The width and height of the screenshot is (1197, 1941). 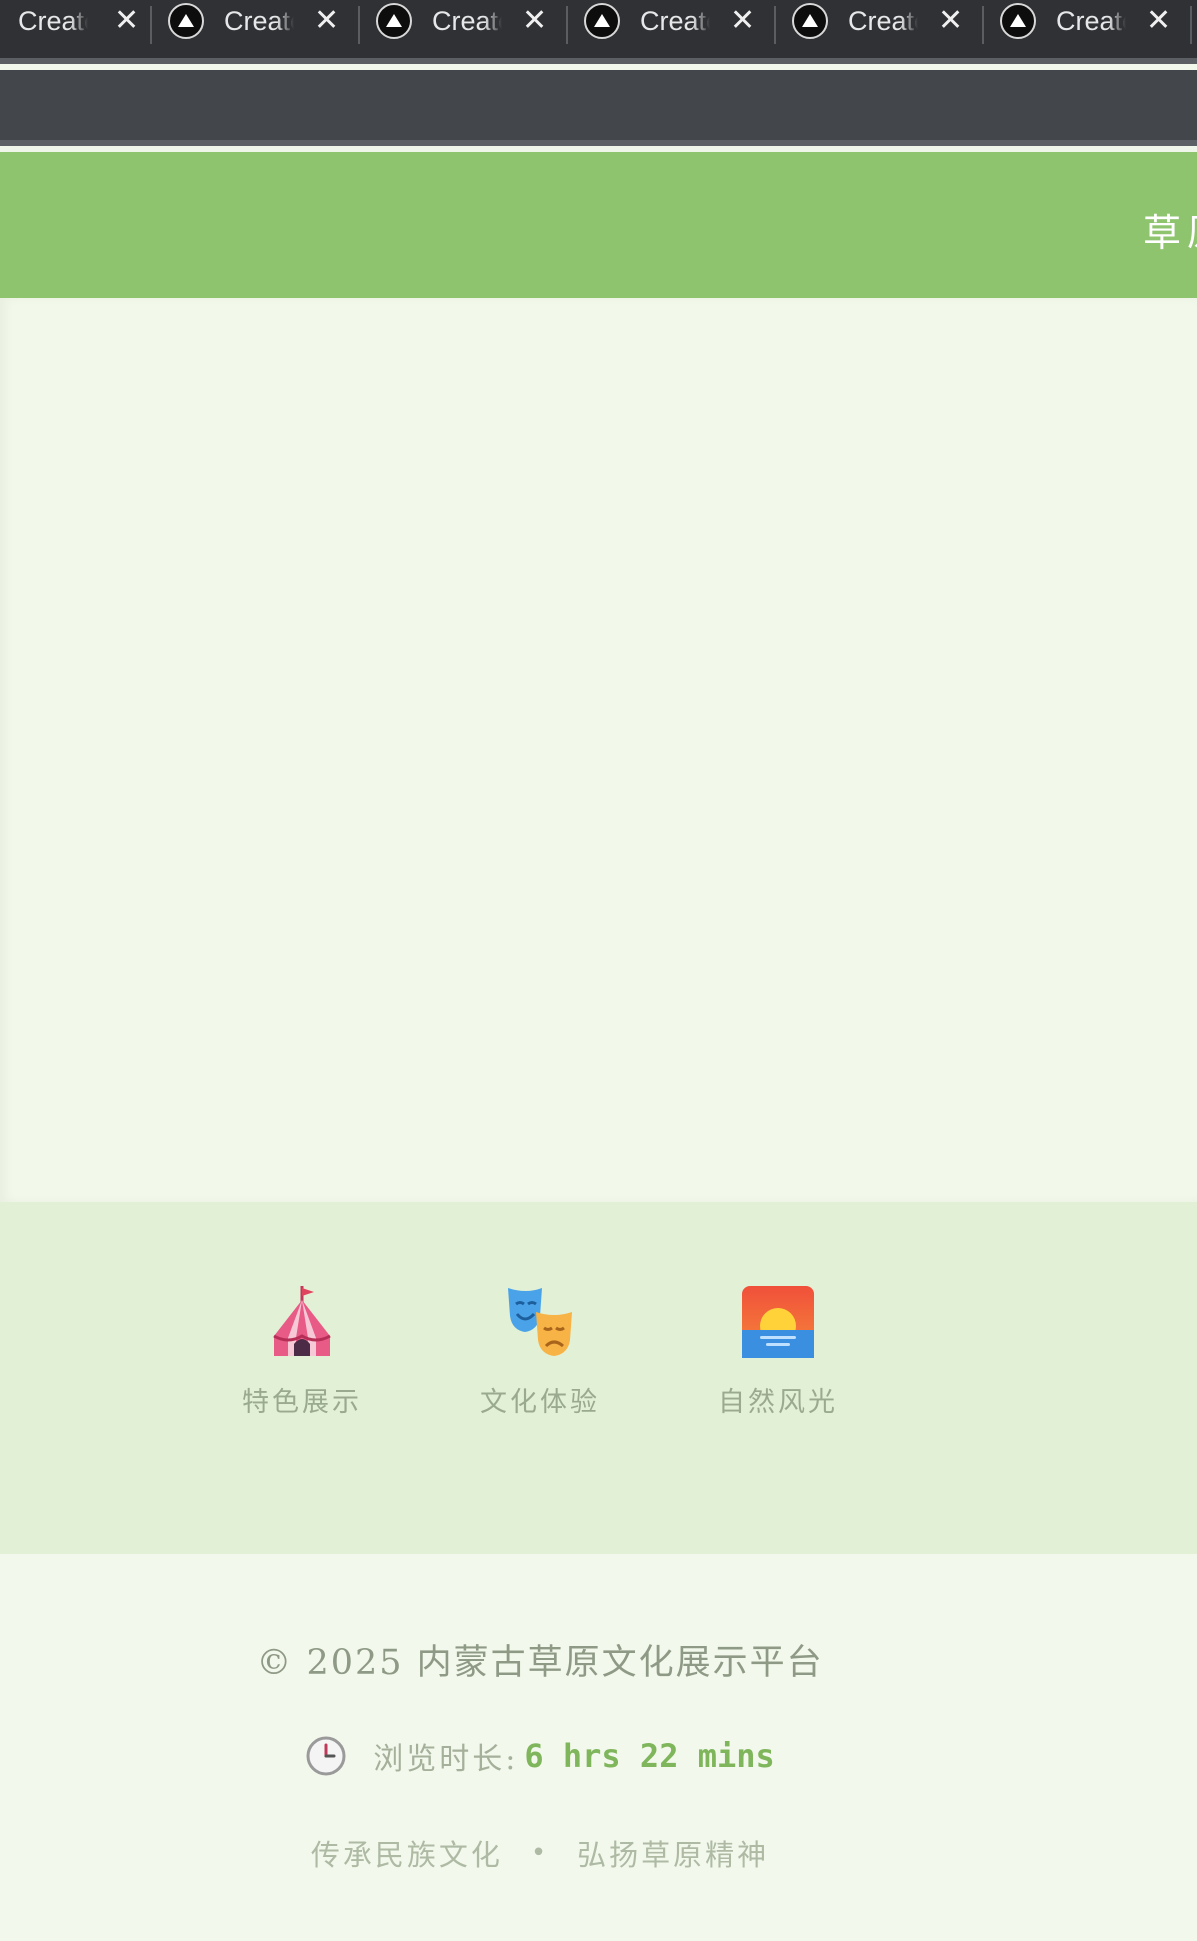 I want to click on quick-link-label: 文化体验, so click(x=540, y=1402).